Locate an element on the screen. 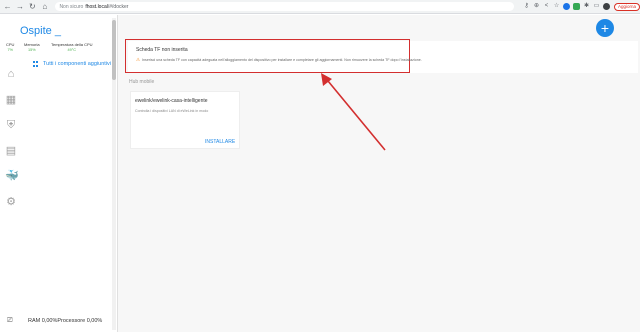  stat-memory: Memoria 15% is located at coordinates (32, 47).